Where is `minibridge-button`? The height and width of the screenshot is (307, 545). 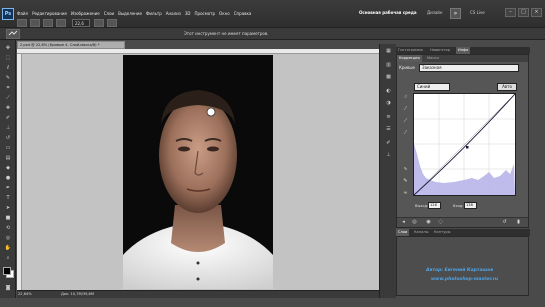 minibridge-button is located at coordinates (35, 23).